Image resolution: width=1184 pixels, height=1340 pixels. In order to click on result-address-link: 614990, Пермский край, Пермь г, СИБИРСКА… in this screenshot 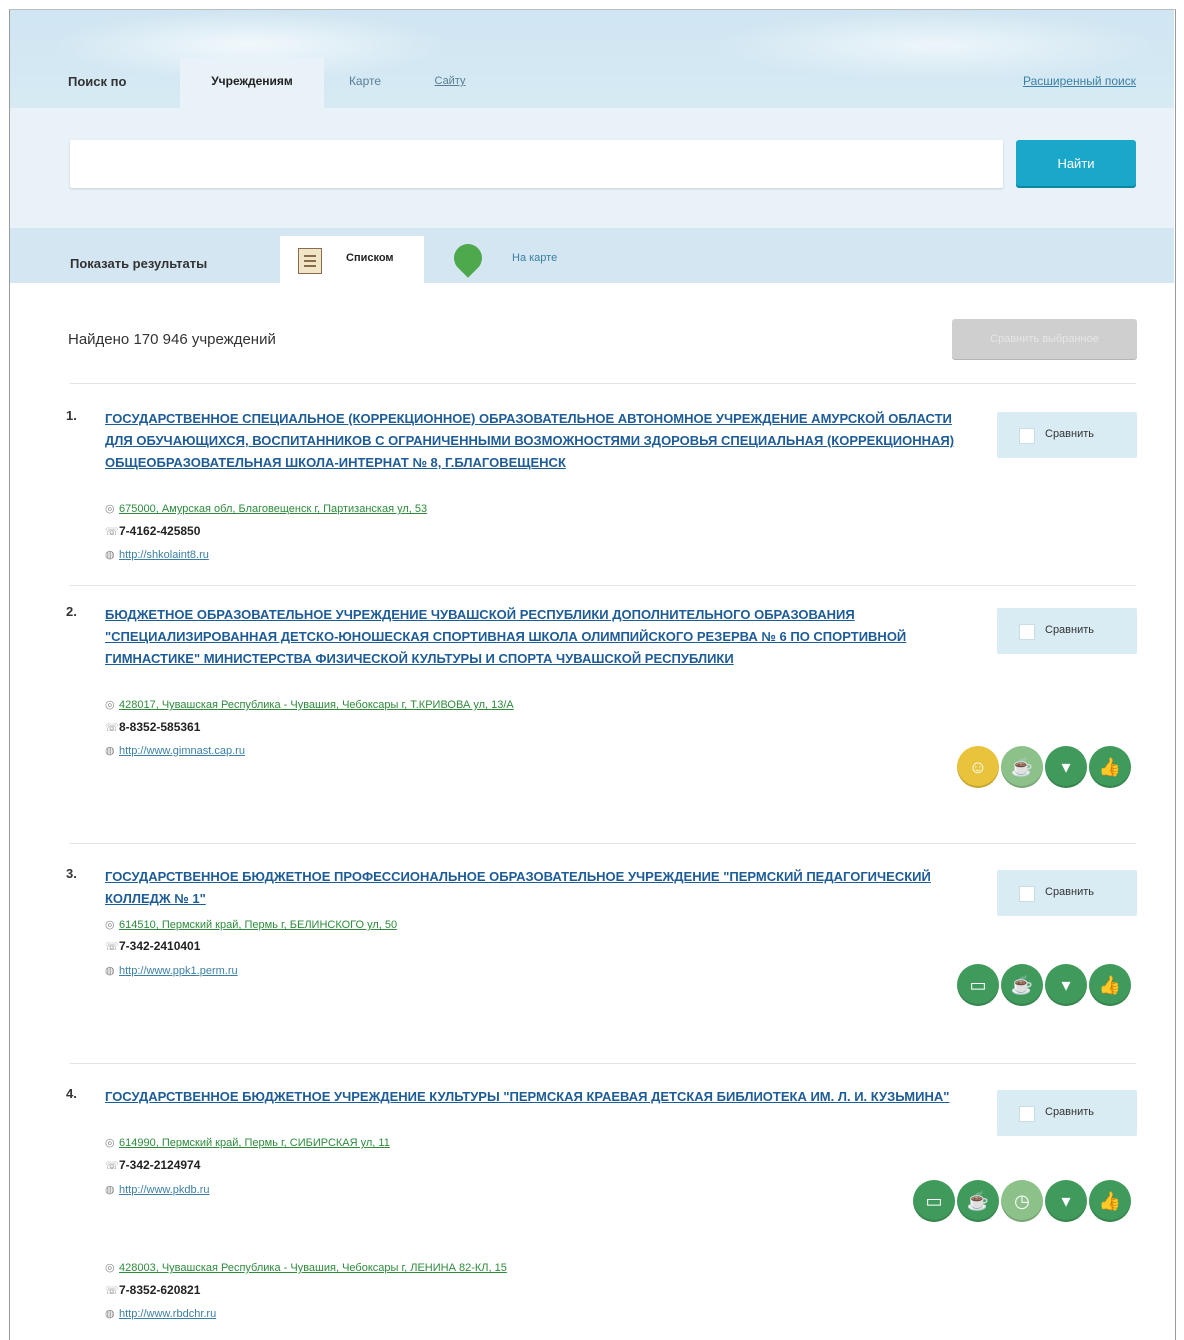, I will do `click(254, 1143)`.